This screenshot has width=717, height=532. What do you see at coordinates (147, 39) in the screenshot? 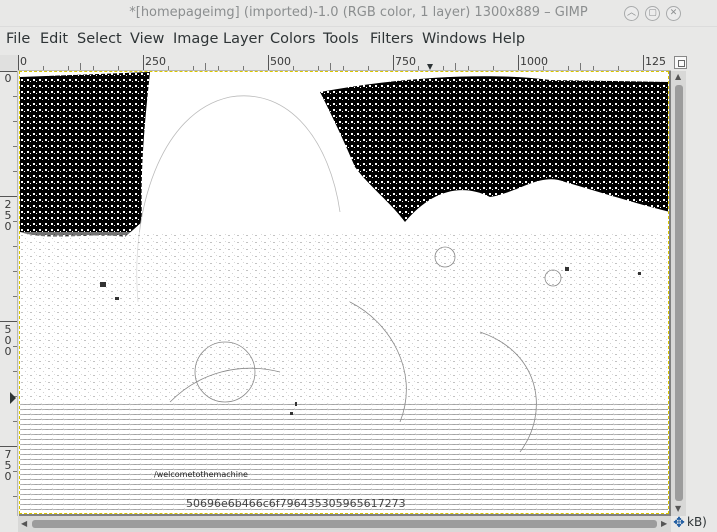
I see `menu-view: View` at bounding box center [147, 39].